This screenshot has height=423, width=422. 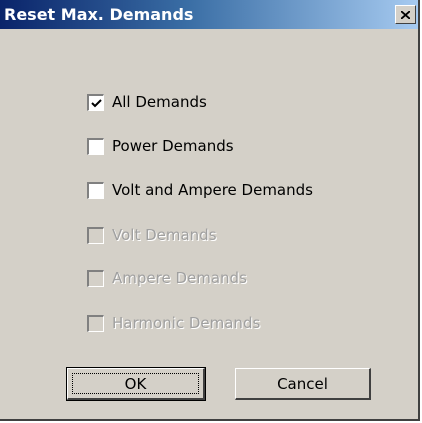 I want to click on close-button, so click(x=405, y=14).